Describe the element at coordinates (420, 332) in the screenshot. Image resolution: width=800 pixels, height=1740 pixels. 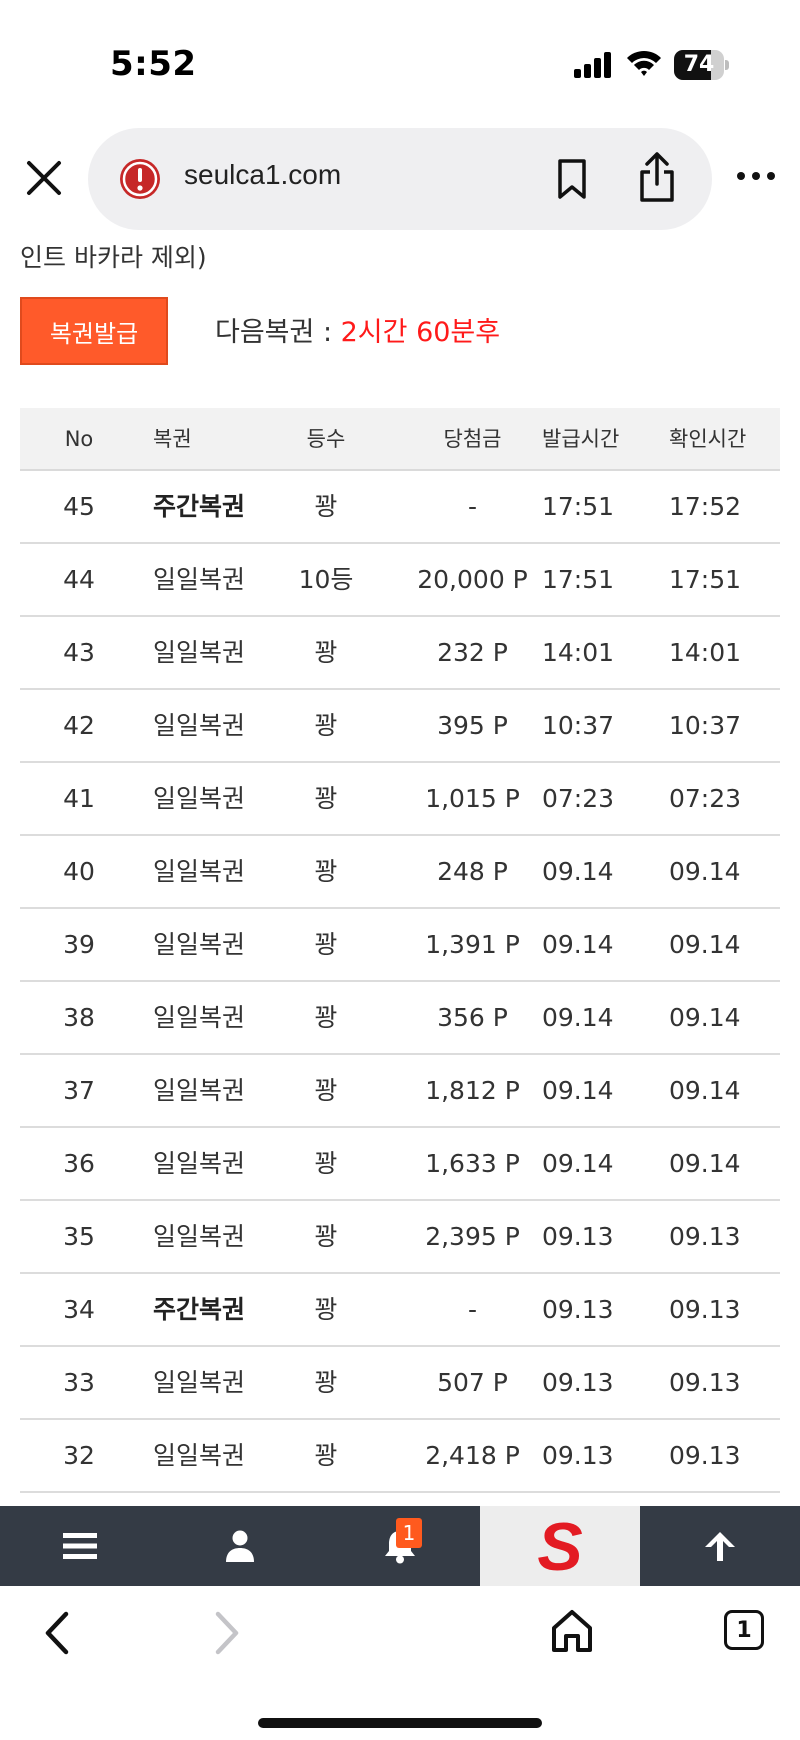
I see `next-lottery-countdown: 2시간 60분후` at that location.